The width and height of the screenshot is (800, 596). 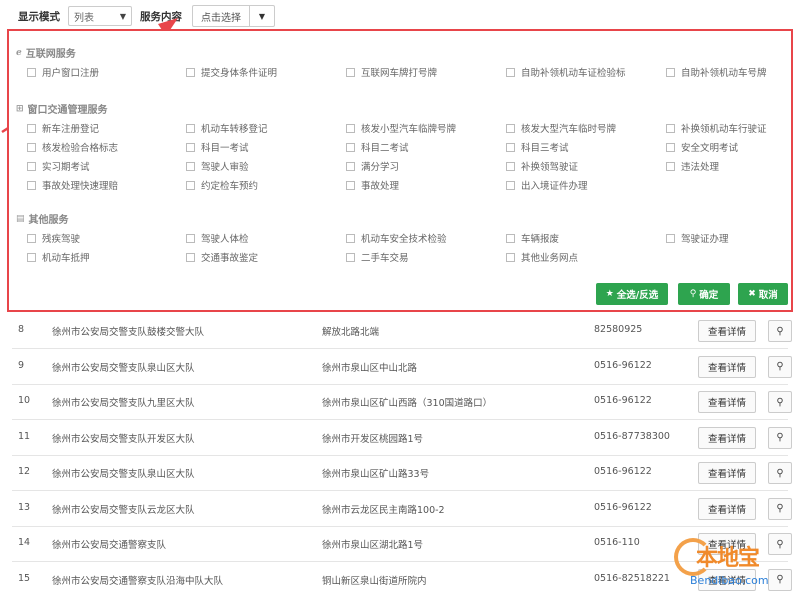 I want to click on service-option: 核发检验合格标志, so click(x=72, y=147).